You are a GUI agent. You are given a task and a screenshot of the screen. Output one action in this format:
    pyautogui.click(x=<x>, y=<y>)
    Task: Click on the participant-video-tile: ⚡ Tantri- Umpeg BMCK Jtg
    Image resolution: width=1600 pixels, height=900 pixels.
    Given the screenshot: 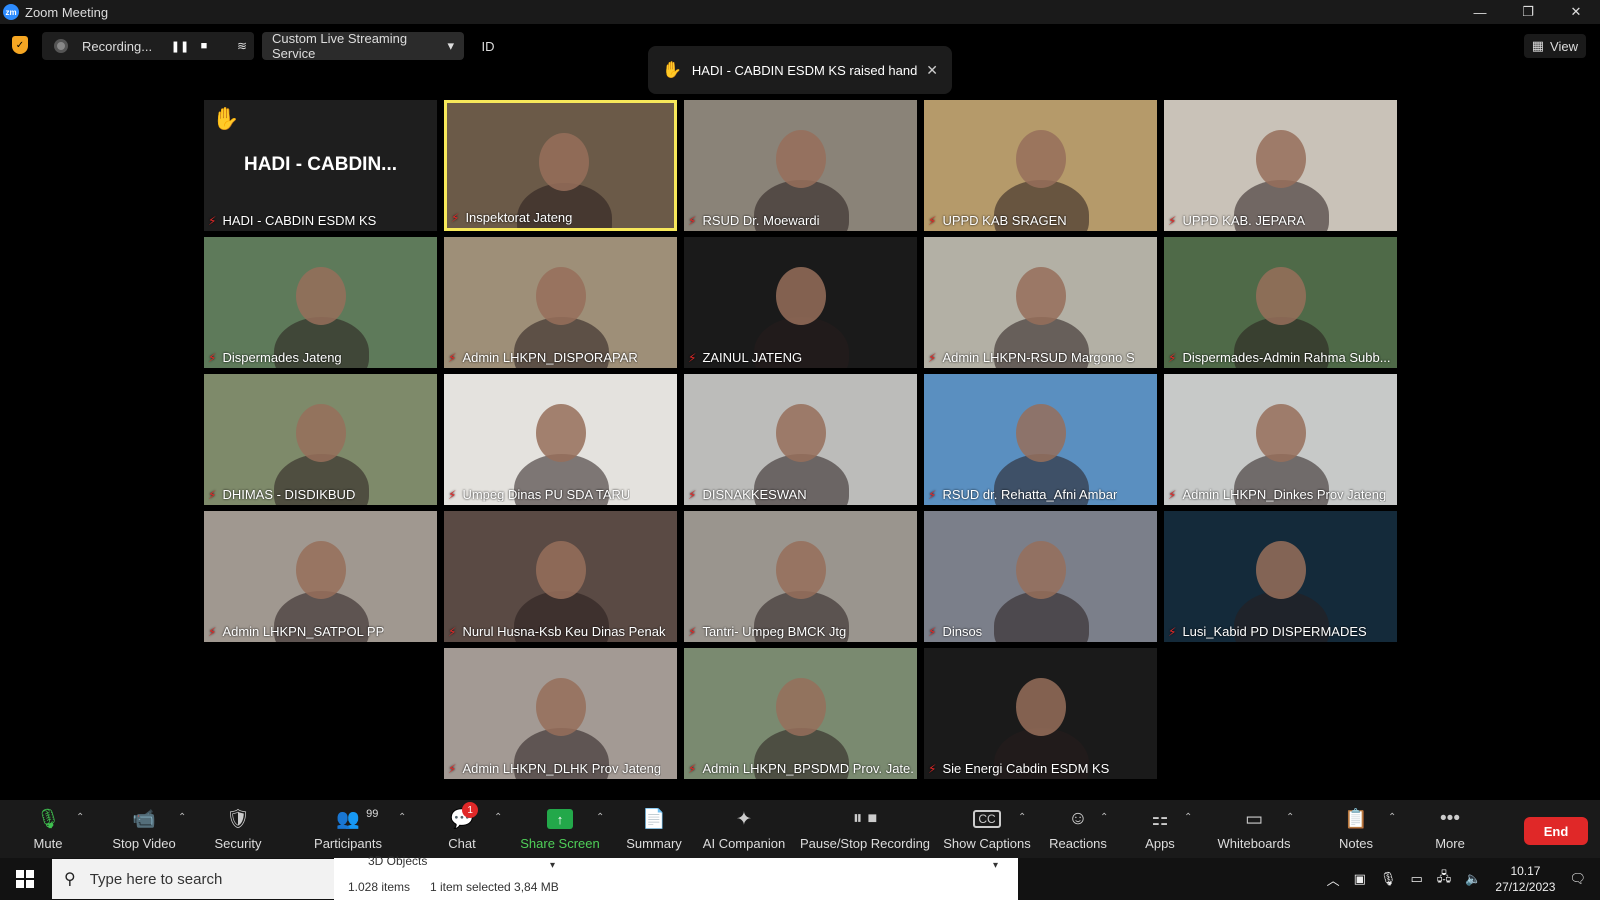 What is the action you would take?
    pyautogui.click(x=800, y=576)
    